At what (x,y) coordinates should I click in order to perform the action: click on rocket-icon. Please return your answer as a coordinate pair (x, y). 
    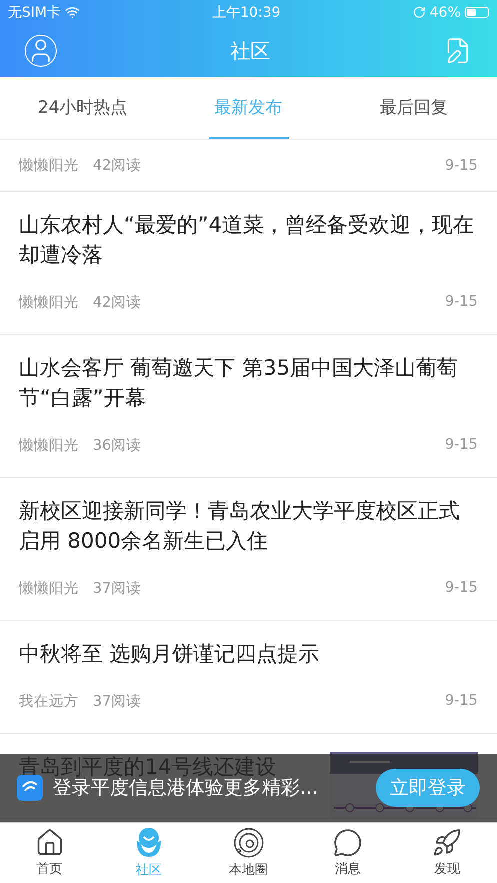
    Looking at the image, I should click on (447, 843).